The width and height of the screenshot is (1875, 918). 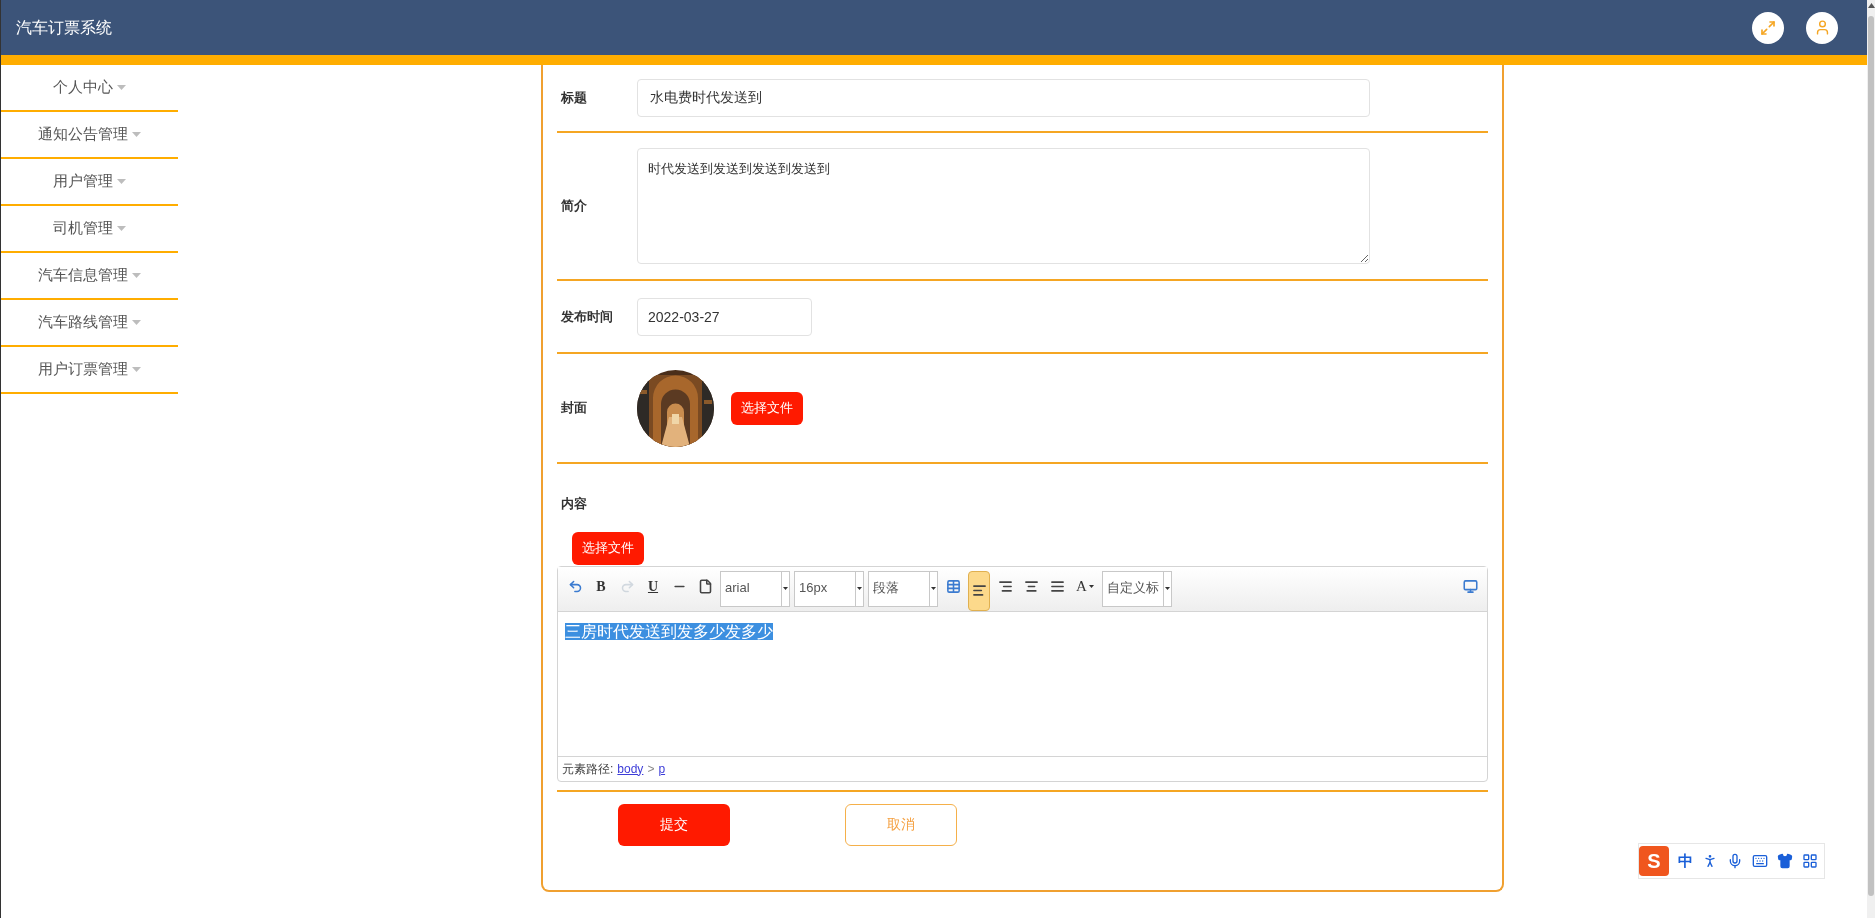 What do you see at coordinates (1470, 586) in the screenshot?
I see `monitor-icon` at bounding box center [1470, 586].